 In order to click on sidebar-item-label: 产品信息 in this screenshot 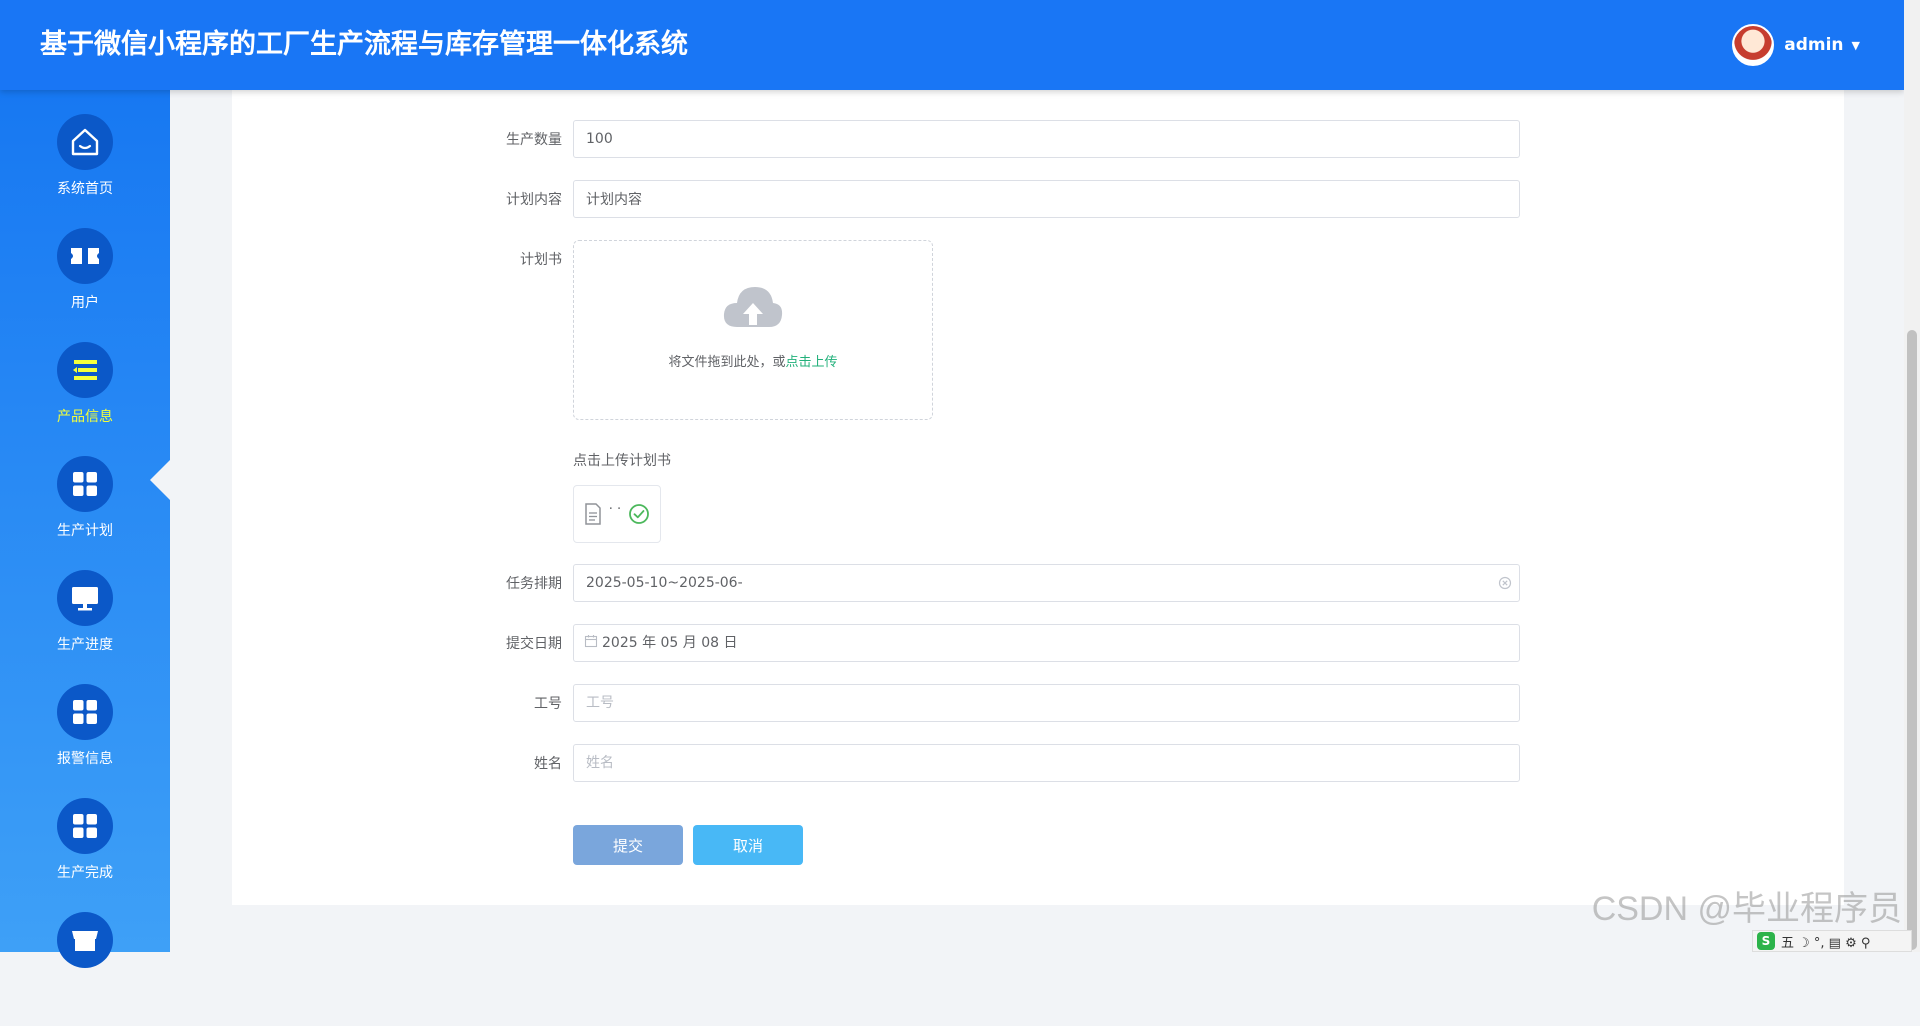, I will do `click(85, 417)`.